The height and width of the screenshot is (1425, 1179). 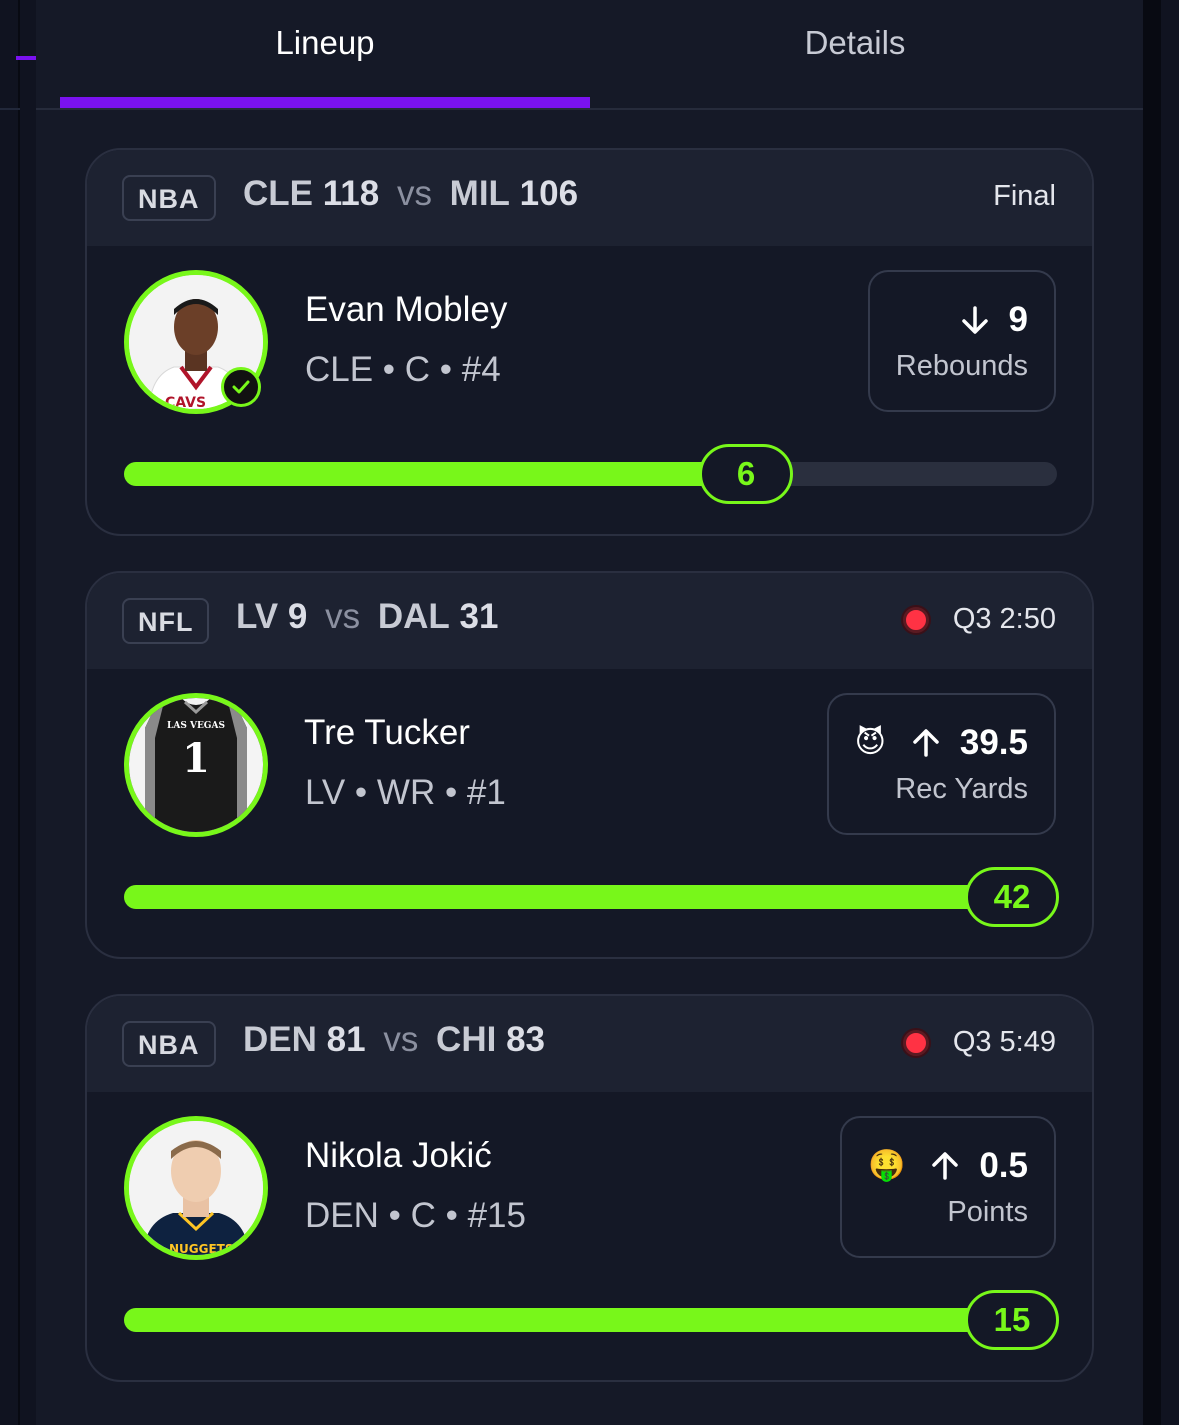 What do you see at coordinates (351, 193) in the screenshot?
I see `team1-score: 118` at bounding box center [351, 193].